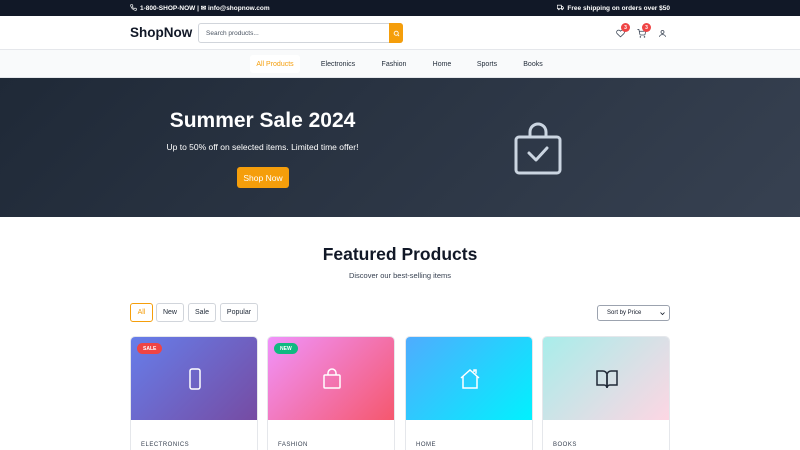  What do you see at coordinates (646, 27) in the screenshot?
I see `cart-count-badge: 3` at bounding box center [646, 27].